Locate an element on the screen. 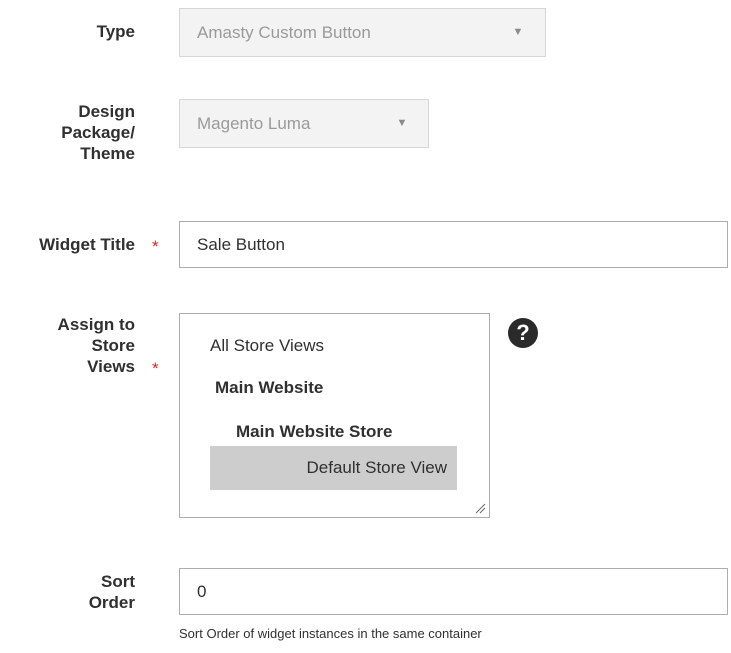  sort-order-value: 0 is located at coordinates (202, 591).